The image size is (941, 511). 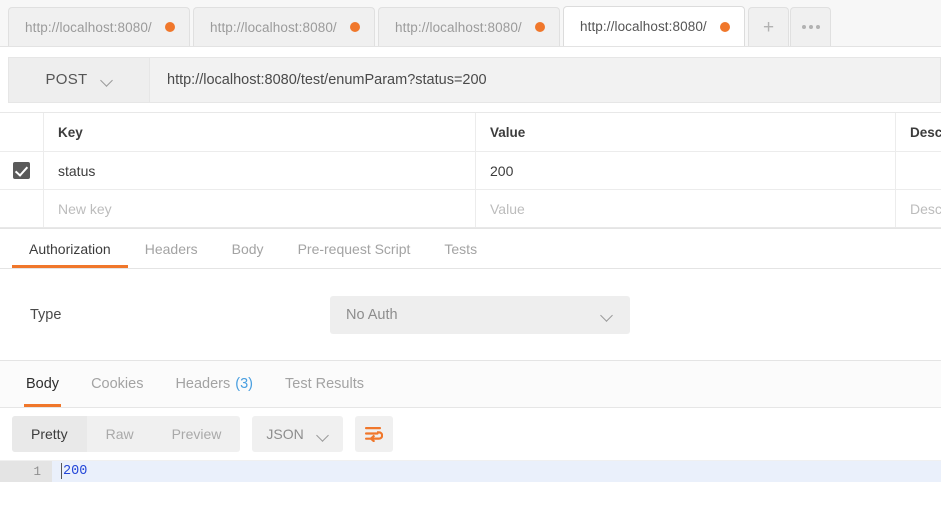 What do you see at coordinates (686, 208) in the screenshot?
I see `new-value-input: Value` at bounding box center [686, 208].